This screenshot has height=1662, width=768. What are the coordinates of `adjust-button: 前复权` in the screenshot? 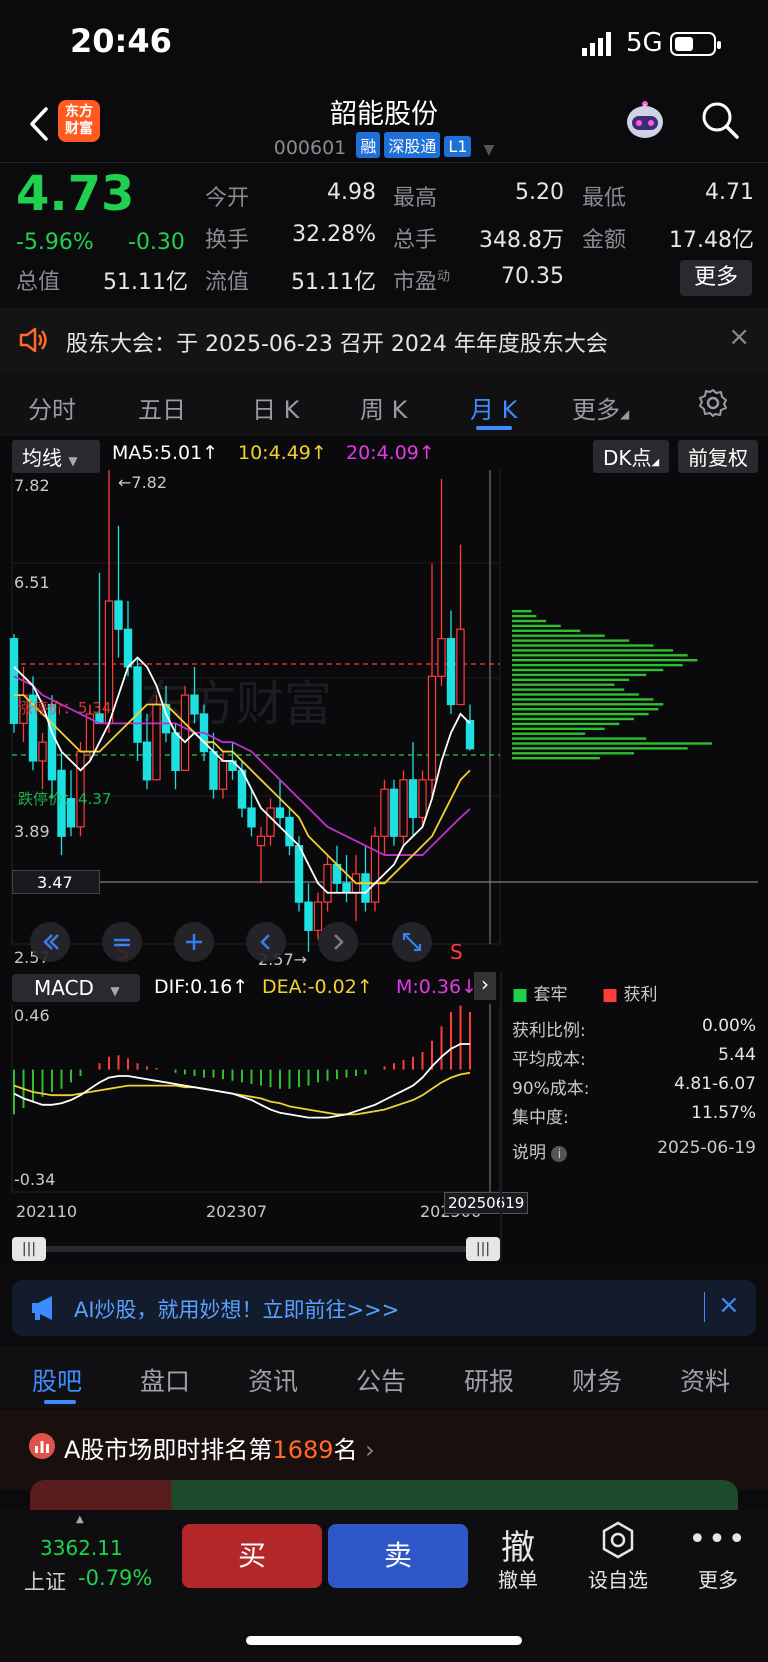 It's located at (718, 456).